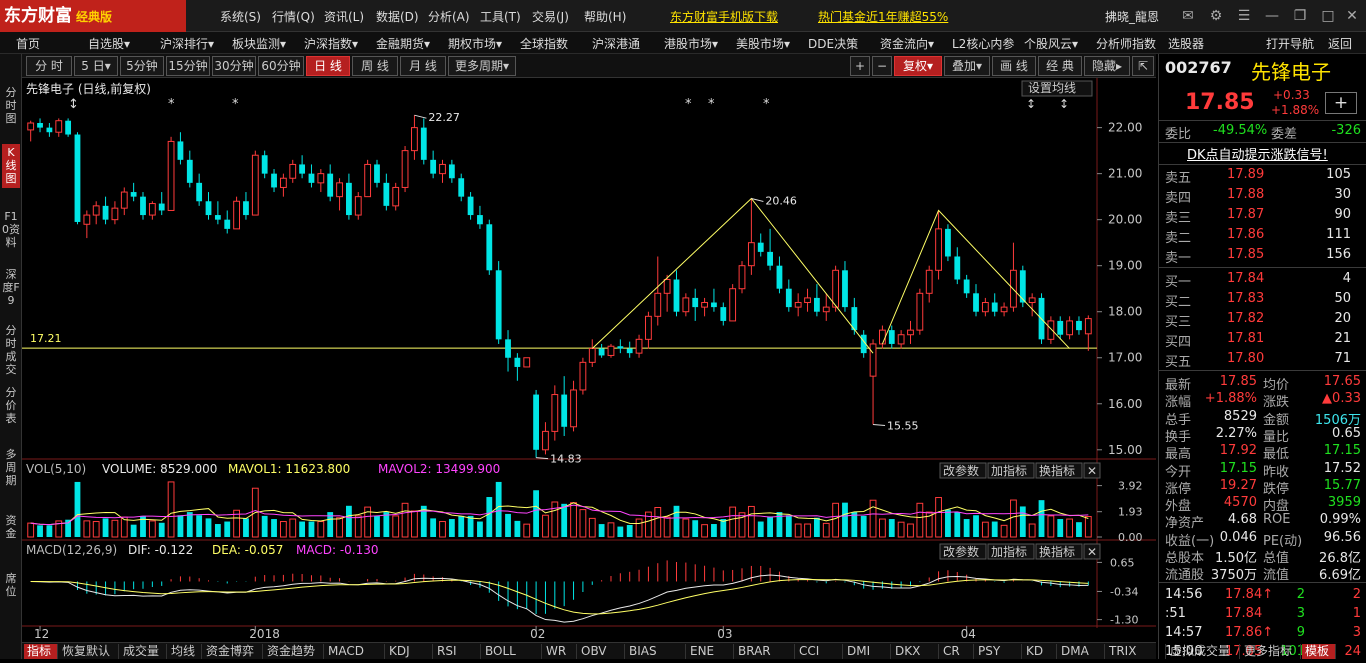  Describe the element at coordinates (28, 43) in the screenshot. I see `menu-item: 首页` at that location.